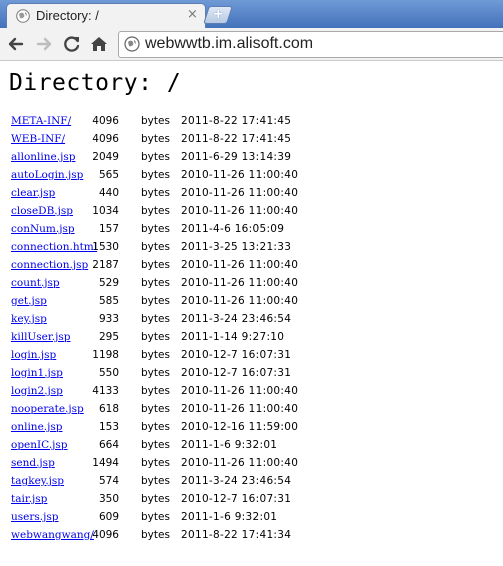  I want to click on file-size: 574, so click(108, 481).